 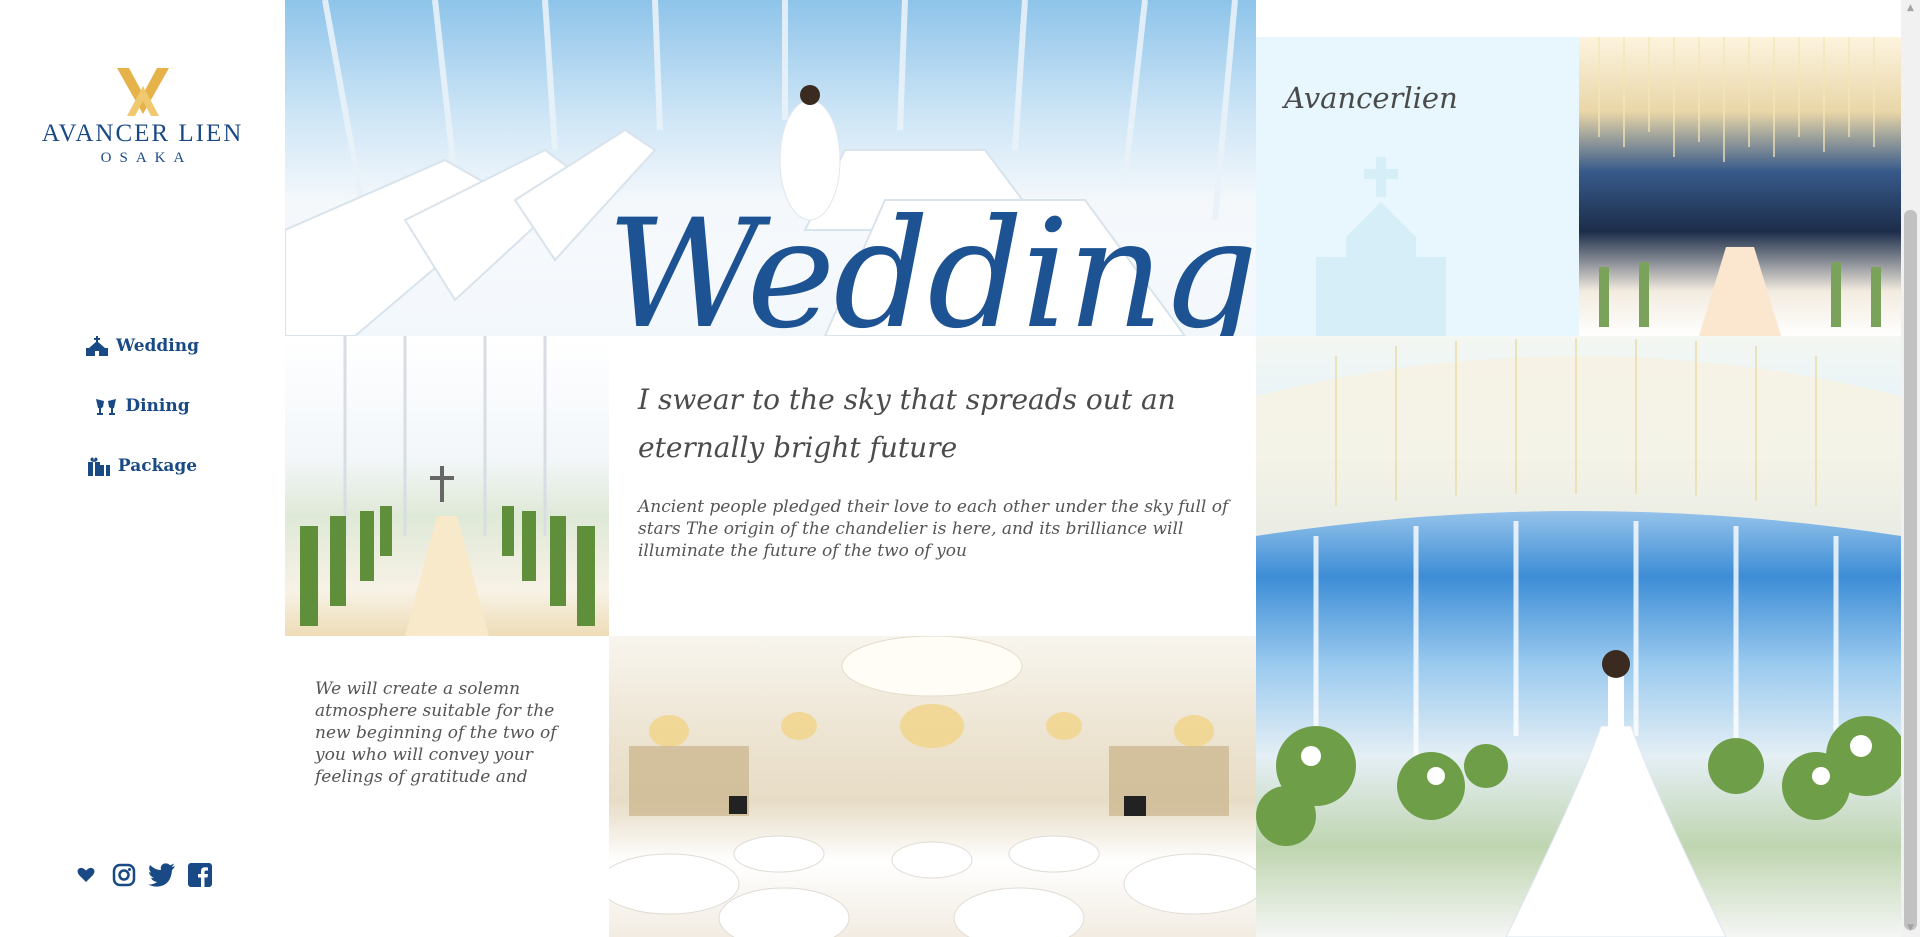 I want to click on nav-item-dining: Dining, so click(x=142, y=406).